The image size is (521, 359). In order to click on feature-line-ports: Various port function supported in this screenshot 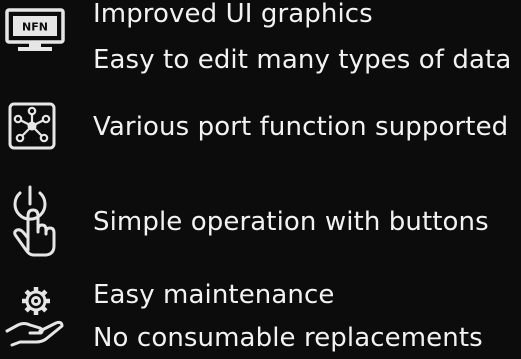, I will do `click(301, 127)`.